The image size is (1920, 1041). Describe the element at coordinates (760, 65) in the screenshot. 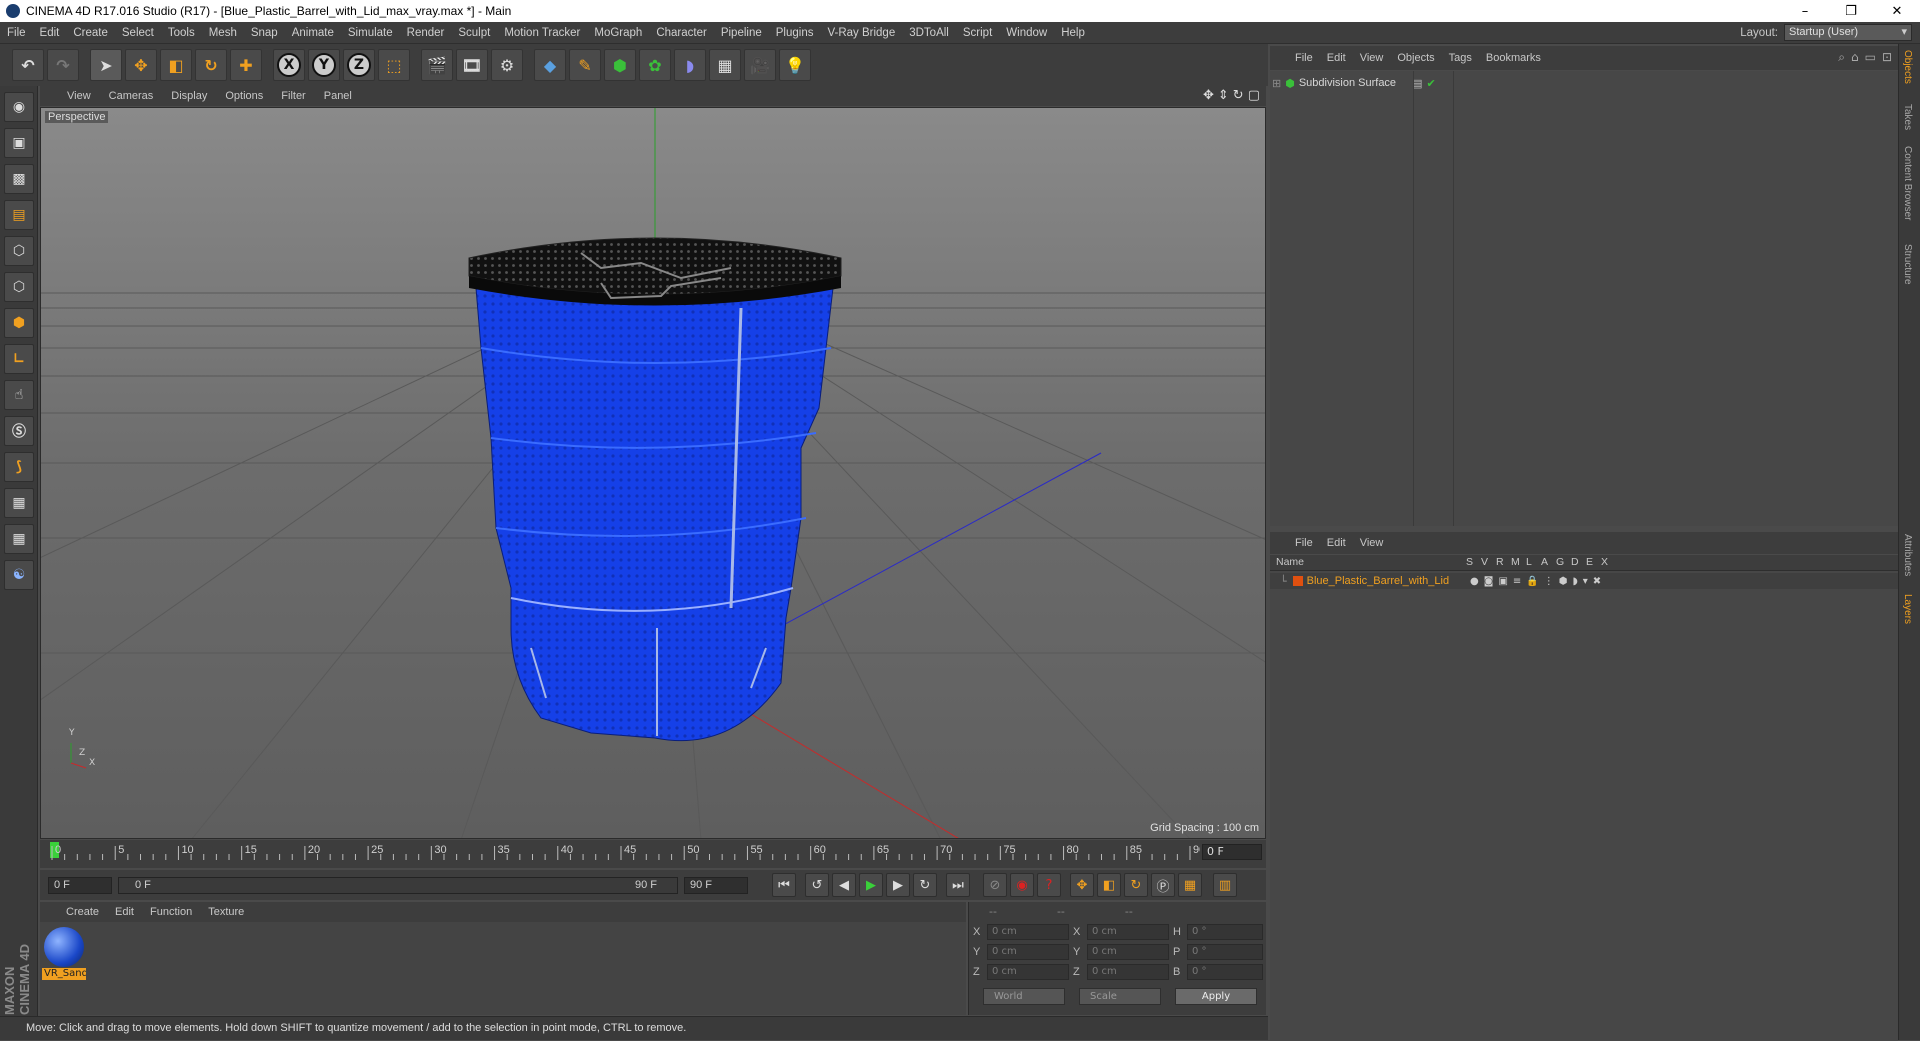

I see `camera-object-button: 🎥` at that location.